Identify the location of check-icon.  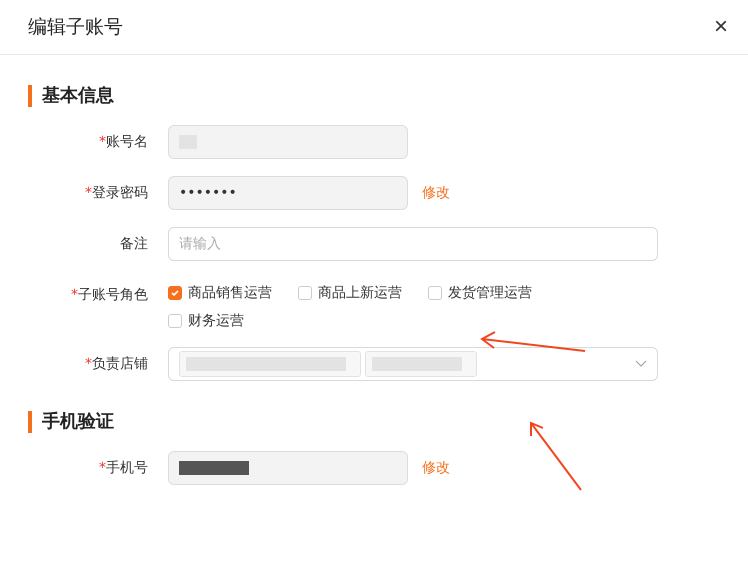
(175, 293).